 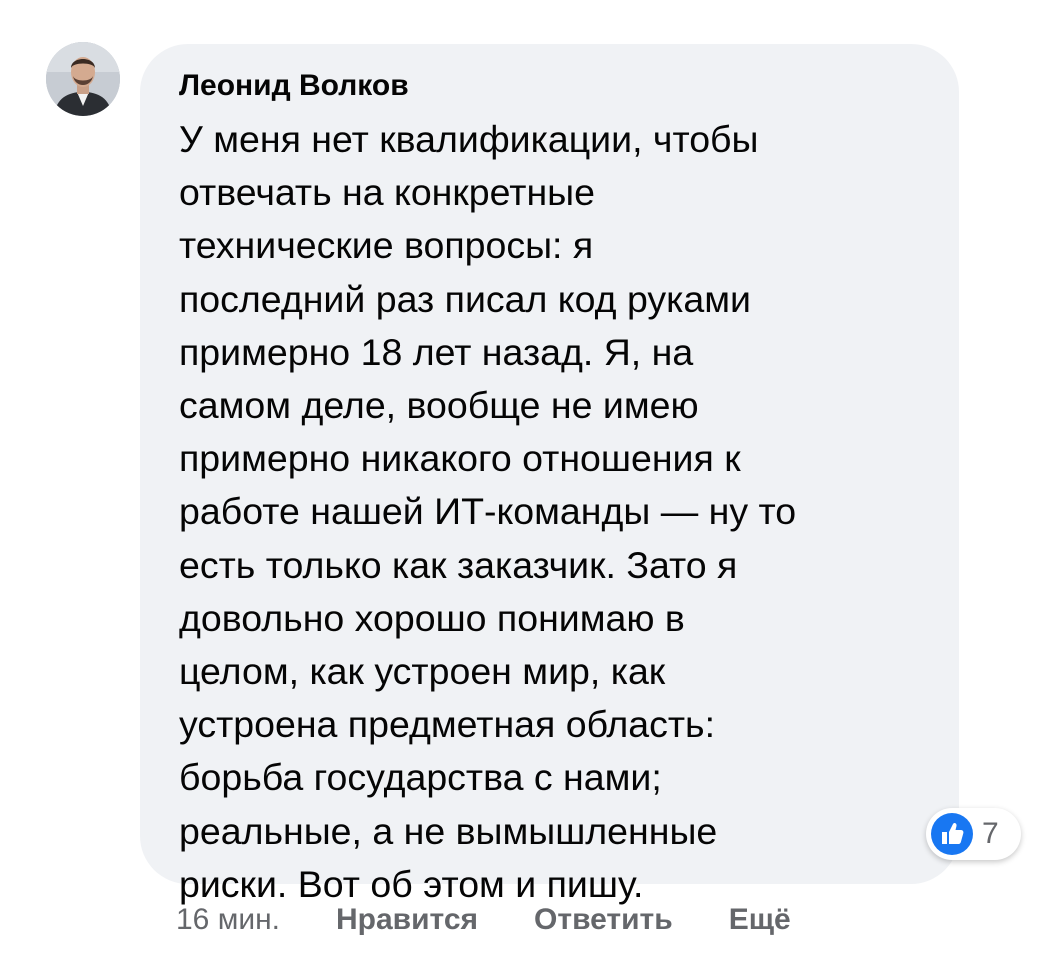 I want to click on author-avatar, so click(x=83, y=79).